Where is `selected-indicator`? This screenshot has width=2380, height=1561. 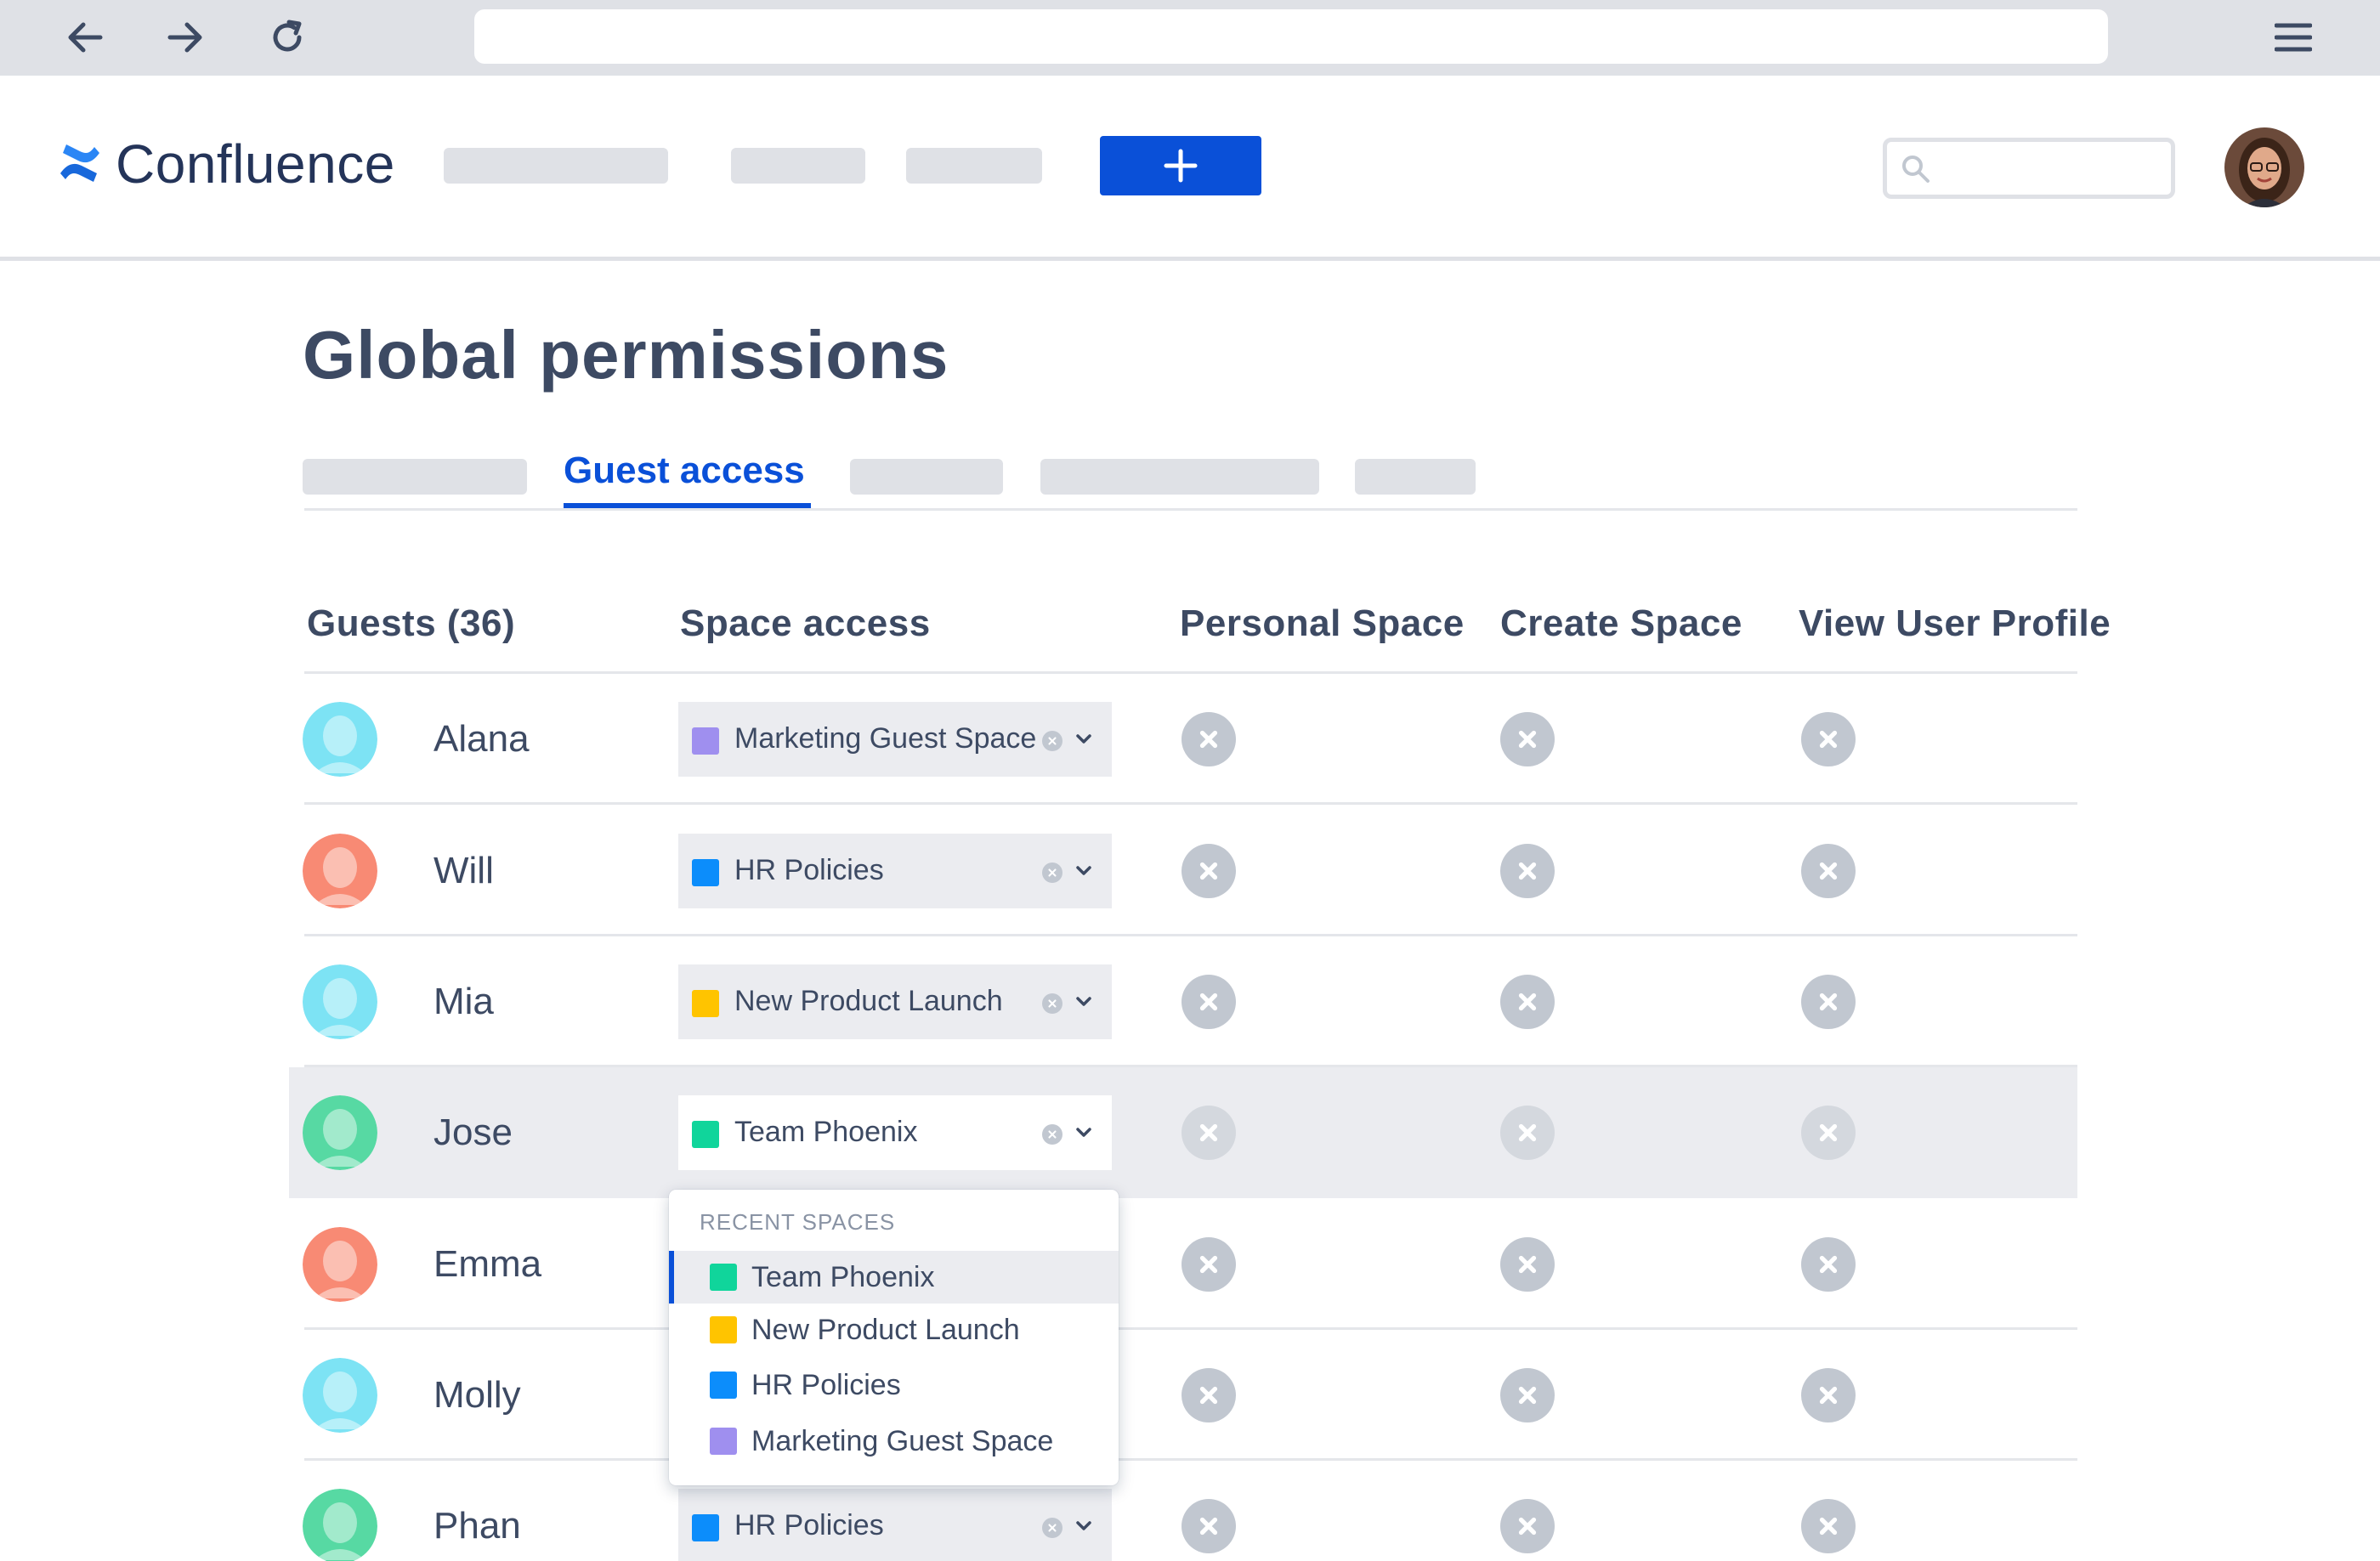
selected-indicator is located at coordinates (671, 1277).